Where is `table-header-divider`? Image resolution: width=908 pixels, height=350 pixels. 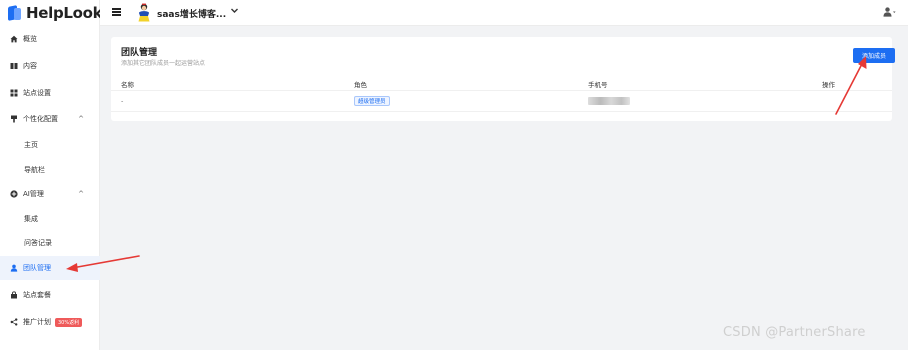 table-header-divider is located at coordinates (501, 90).